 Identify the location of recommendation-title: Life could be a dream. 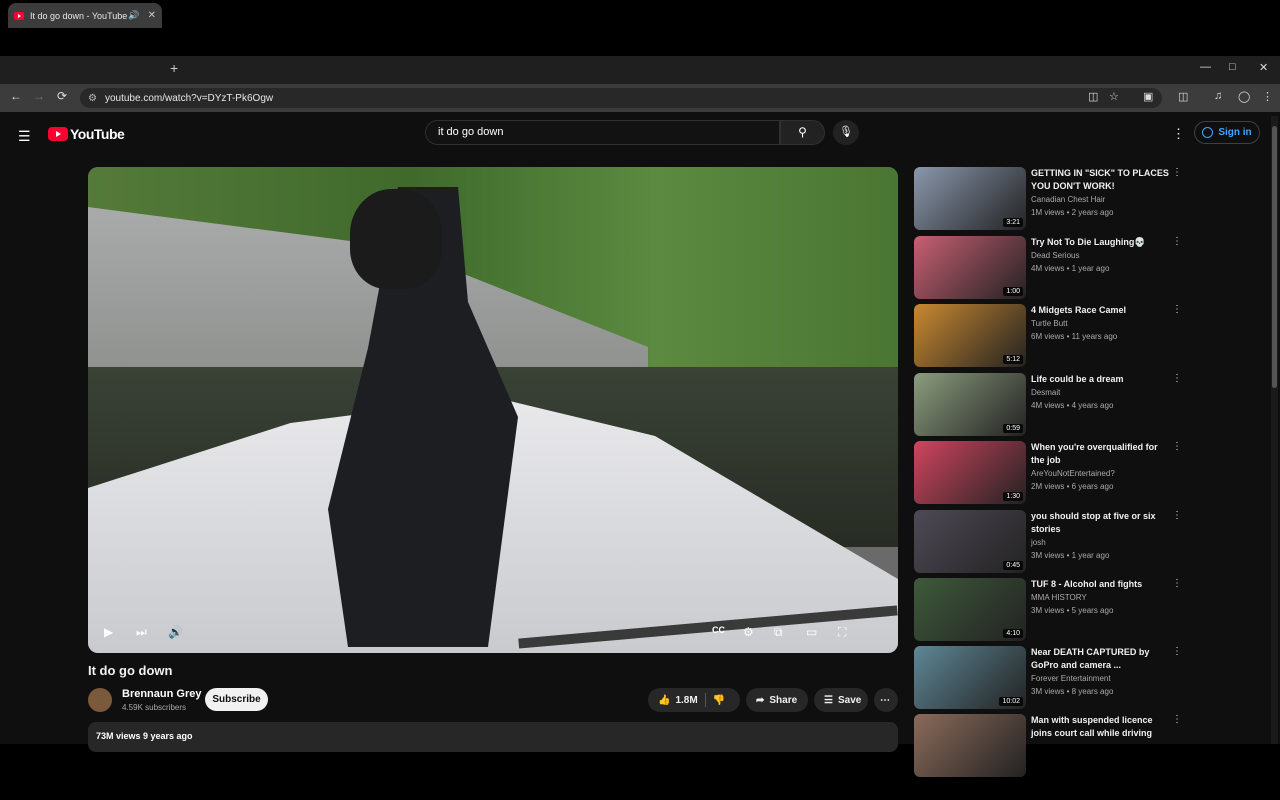
(1101, 379).